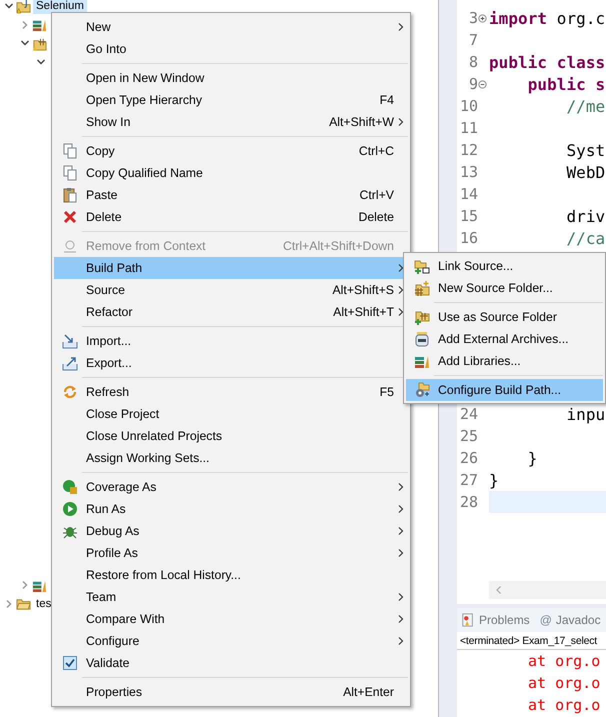  Describe the element at coordinates (482, 84) in the screenshot. I see `collapse-icon` at that location.